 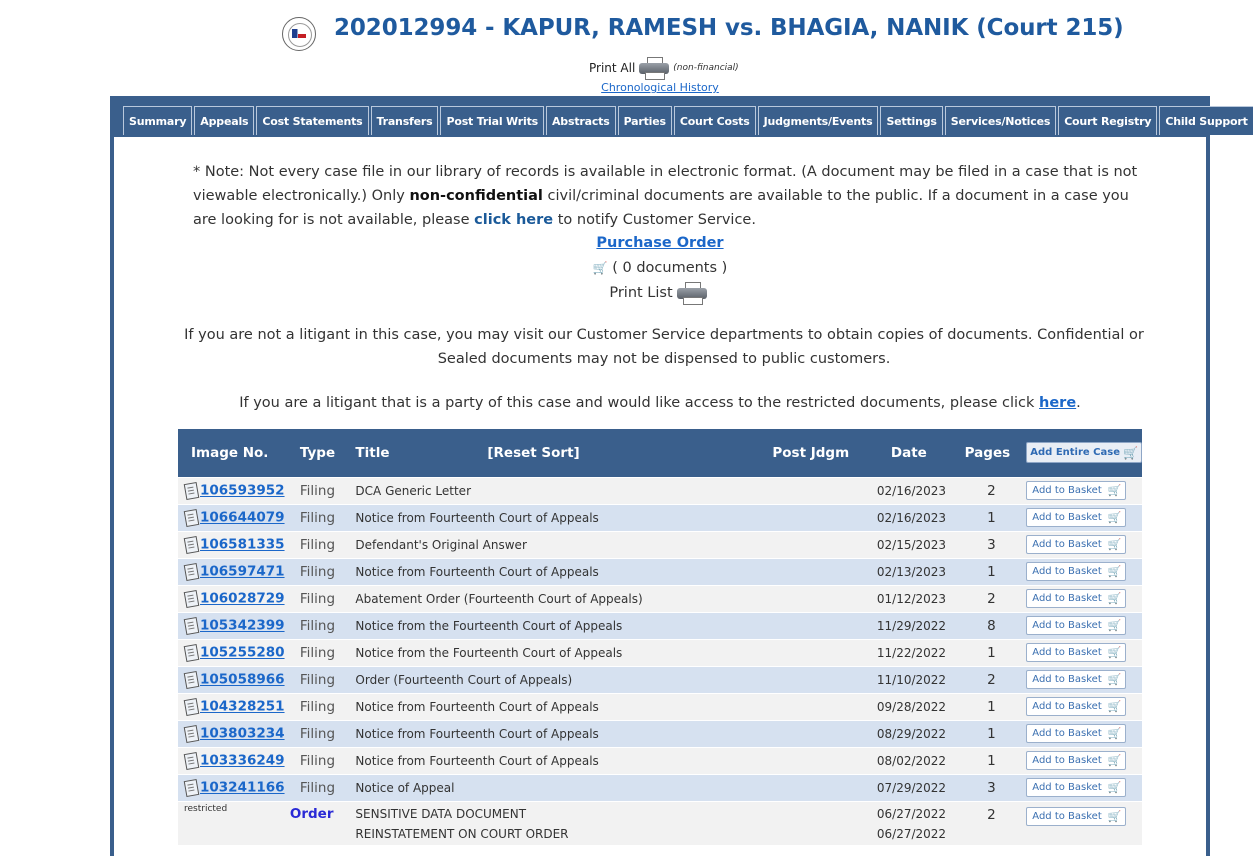 What do you see at coordinates (917, 625) in the screenshot?
I see `date-cell: 11/29/2022` at bounding box center [917, 625].